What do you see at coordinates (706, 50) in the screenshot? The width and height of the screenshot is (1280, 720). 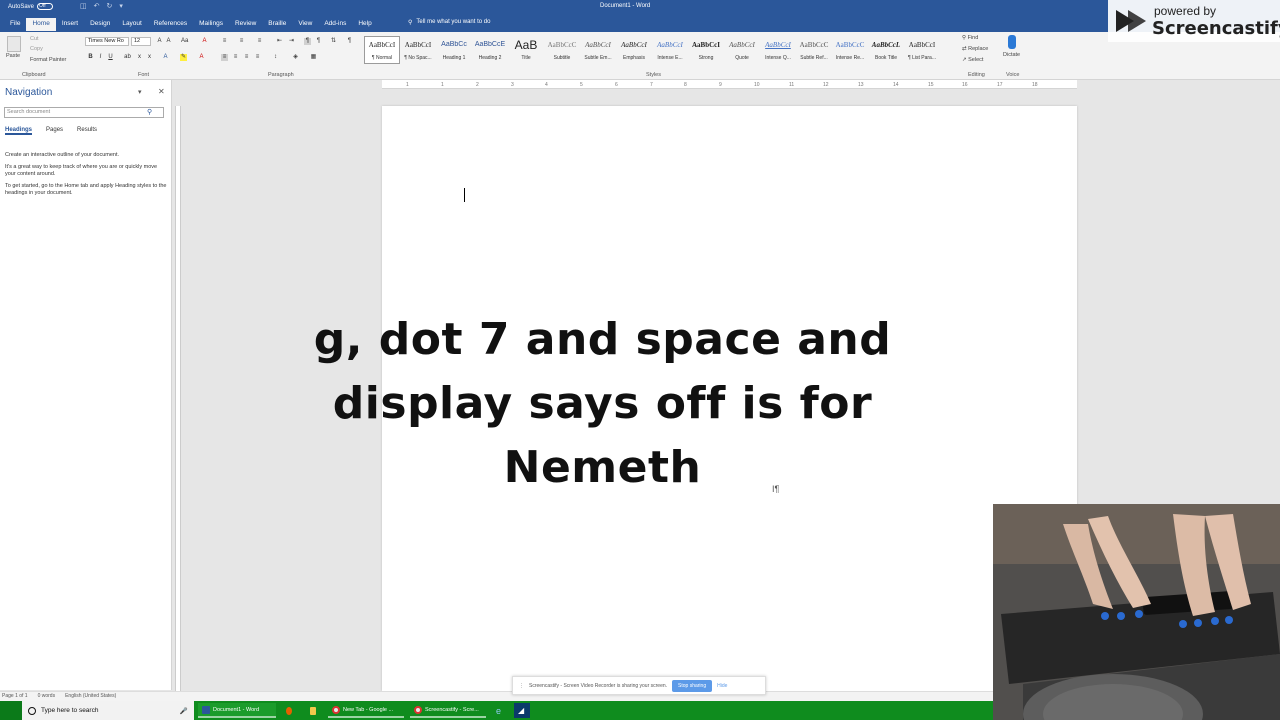 I see `style-strong: AaBbCcI Strong` at bounding box center [706, 50].